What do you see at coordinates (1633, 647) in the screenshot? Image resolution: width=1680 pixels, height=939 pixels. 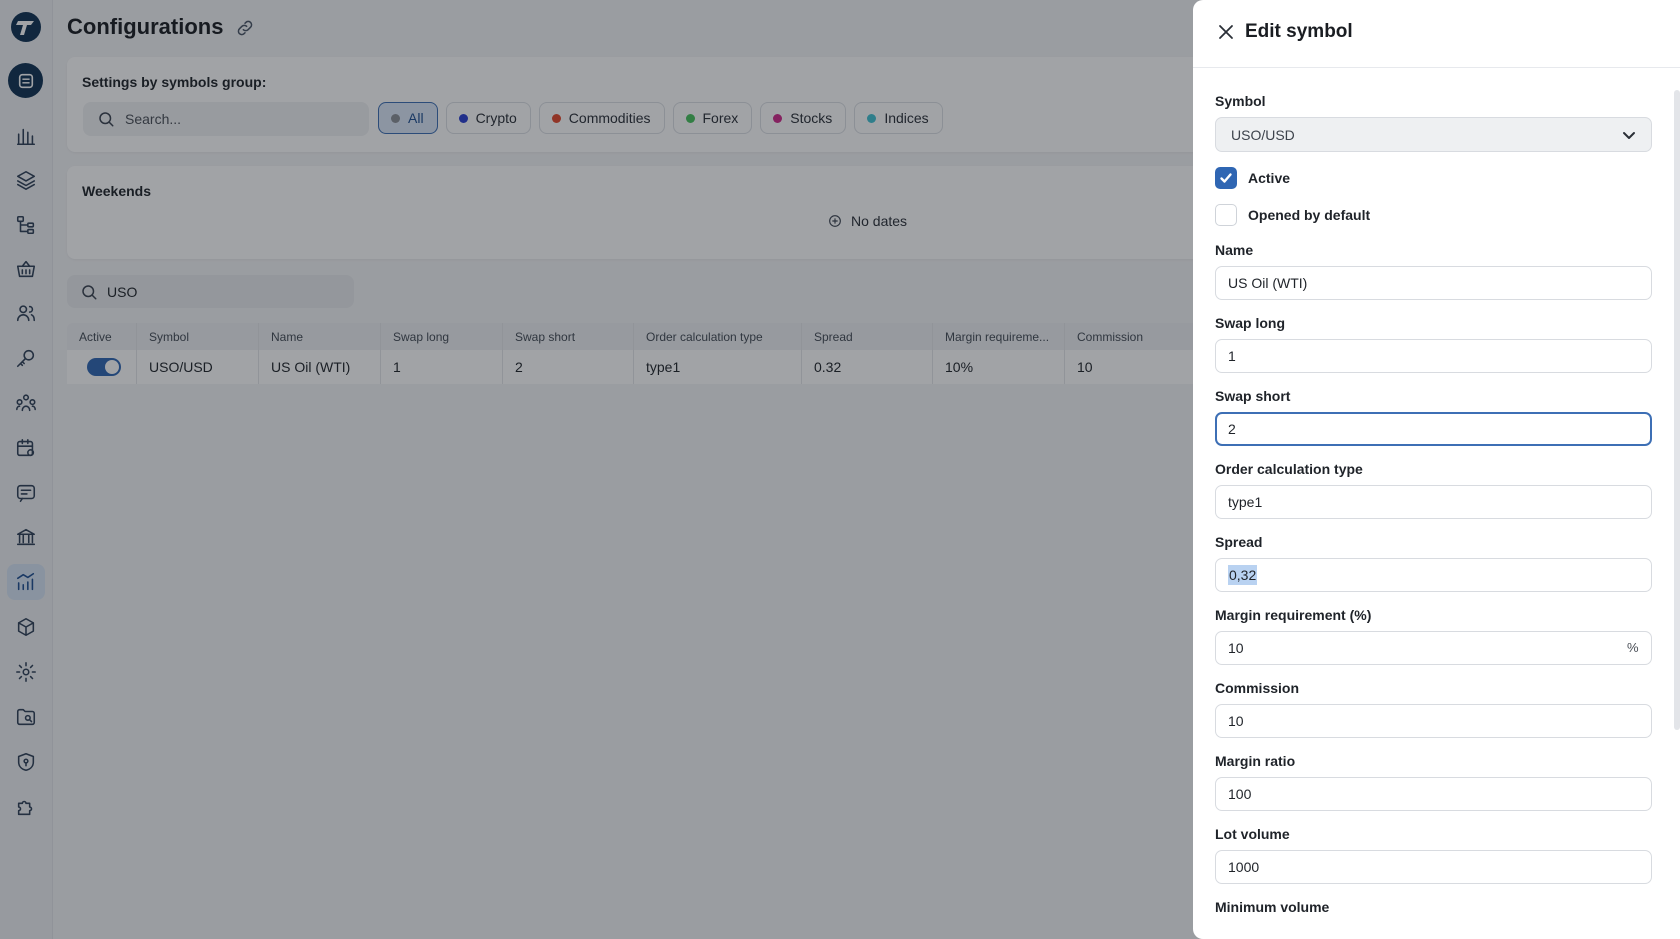 I see `percent-suffix: %` at bounding box center [1633, 647].